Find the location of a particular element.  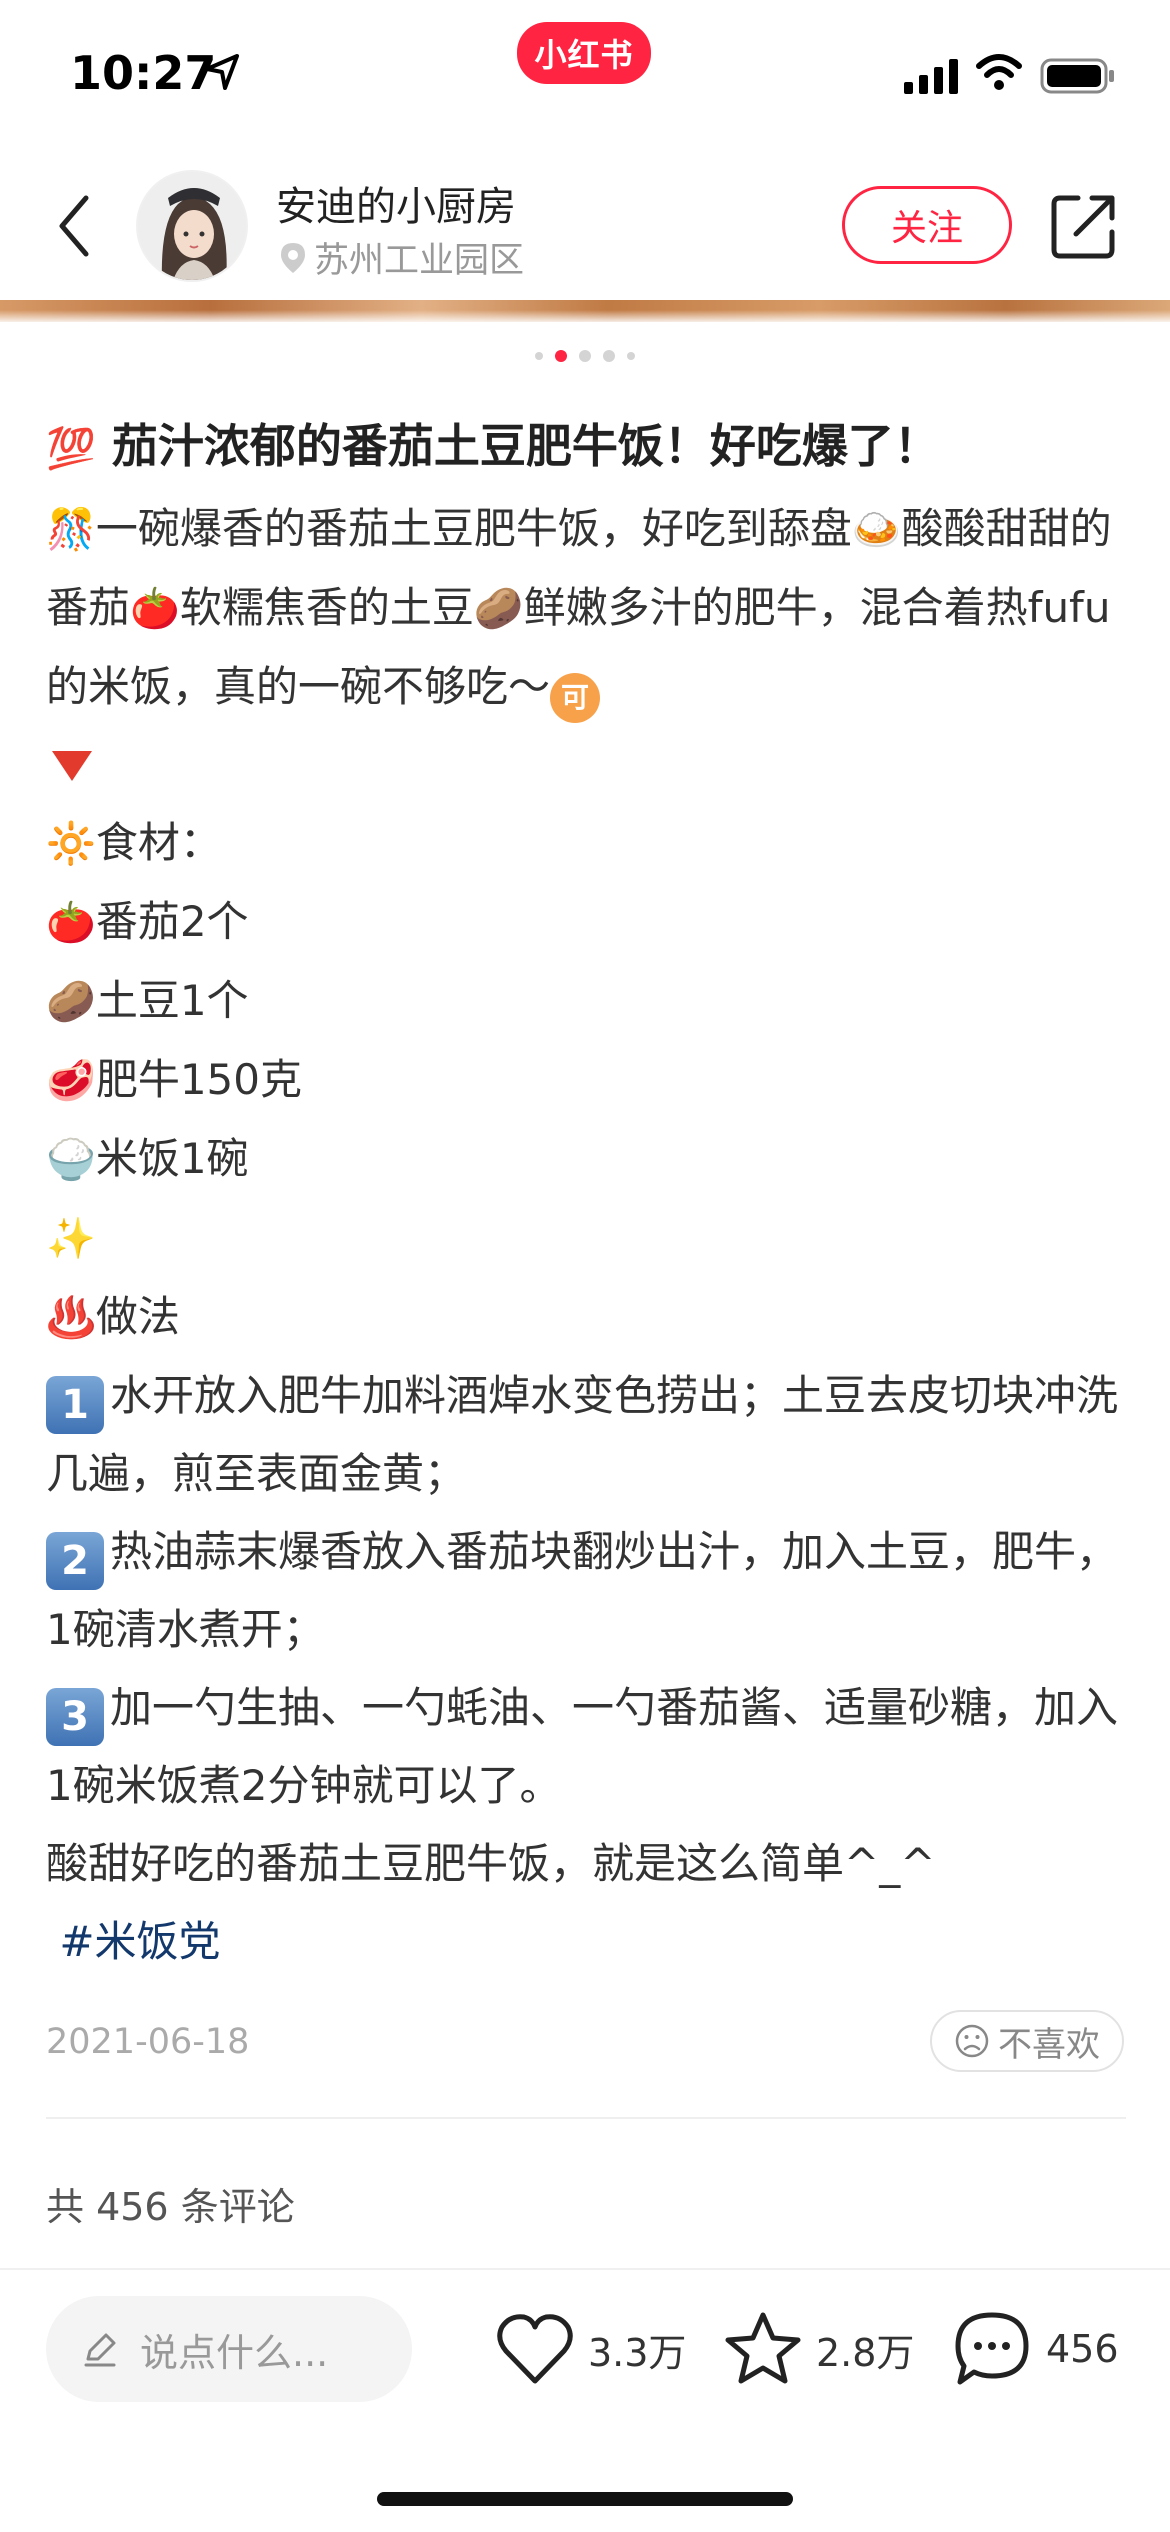

chevron-left-icon is located at coordinates (74, 226).